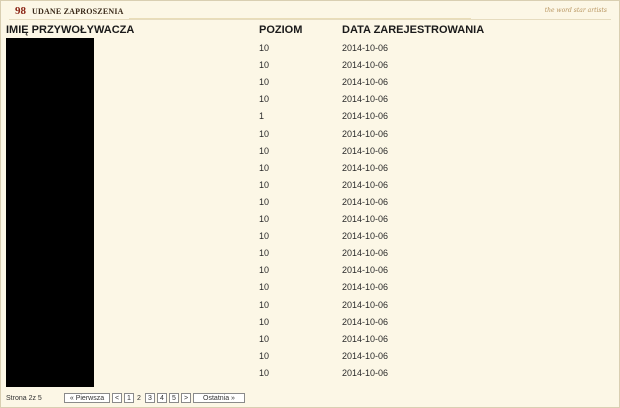  I want to click on page-indicator: Strona 2z 5, so click(24, 398).